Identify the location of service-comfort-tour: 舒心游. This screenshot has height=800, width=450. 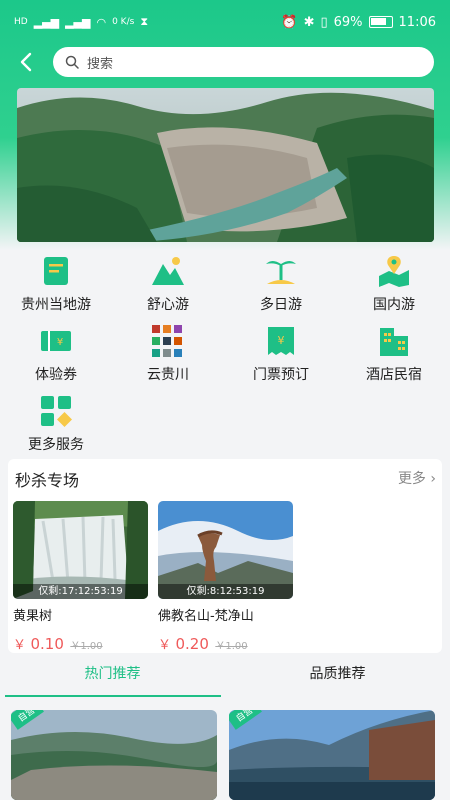
(168, 285).